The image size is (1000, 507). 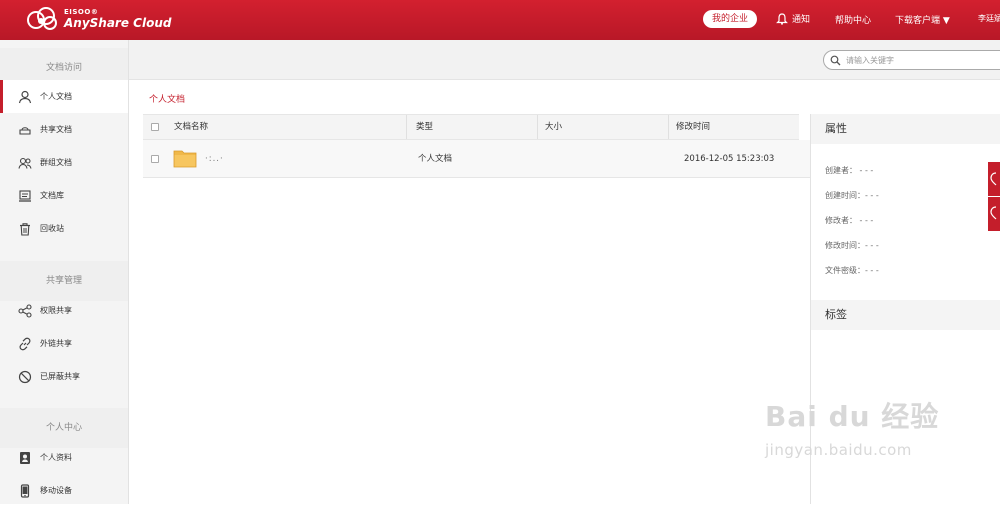 I want to click on sidebar-item-mobile-devices: 移动设备, so click(x=64, y=490).